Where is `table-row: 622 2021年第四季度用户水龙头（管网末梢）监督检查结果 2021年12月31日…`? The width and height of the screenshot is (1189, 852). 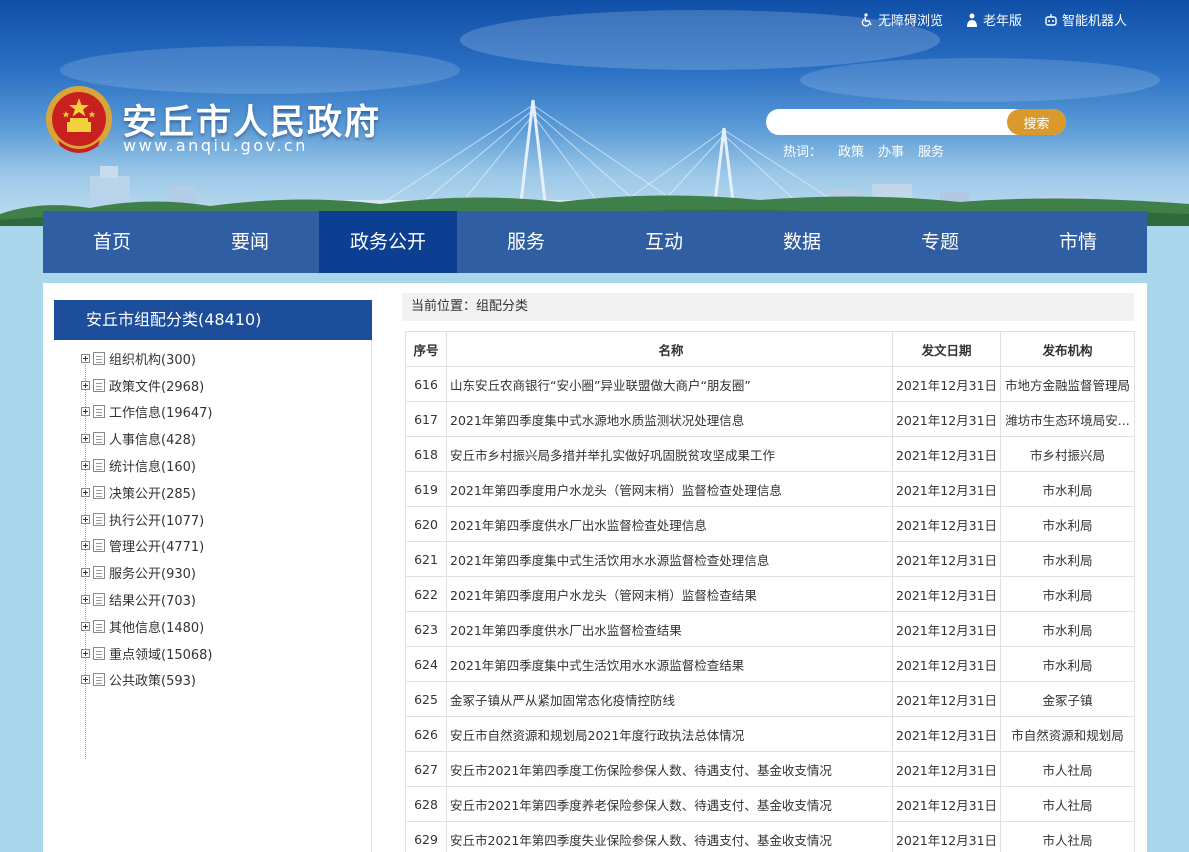 table-row: 622 2021年第四季度用户水龙头（管网末梢）监督检查结果 2021年12月31日… is located at coordinates (770, 594).